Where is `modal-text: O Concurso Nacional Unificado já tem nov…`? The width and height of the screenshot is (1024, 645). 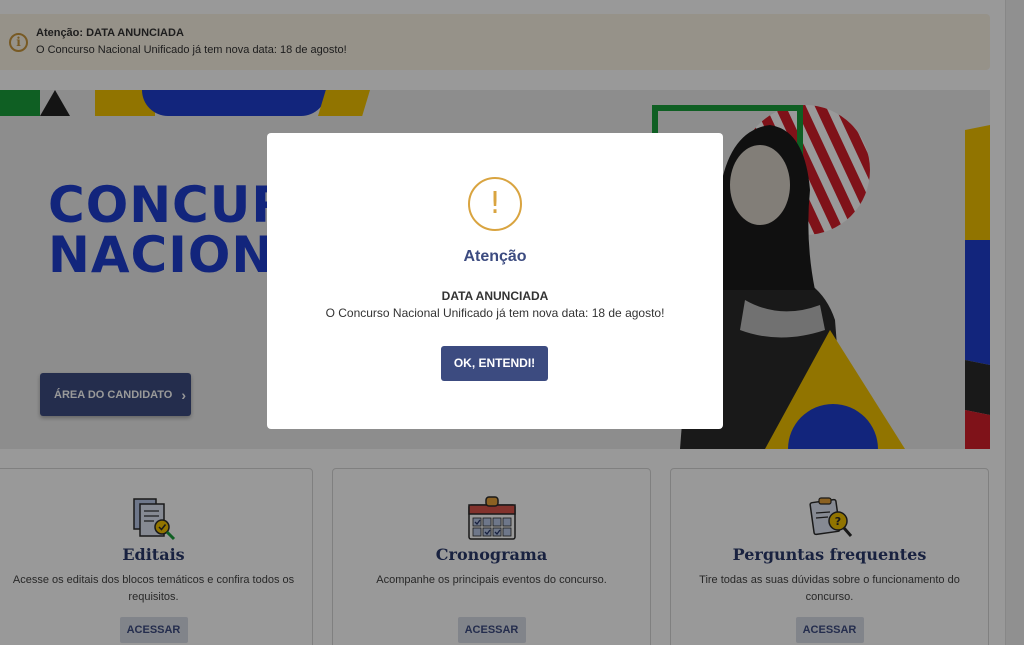
modal-text: O Concurso Nacional Unificado já tem nov… is located at coordinates (495, 313).